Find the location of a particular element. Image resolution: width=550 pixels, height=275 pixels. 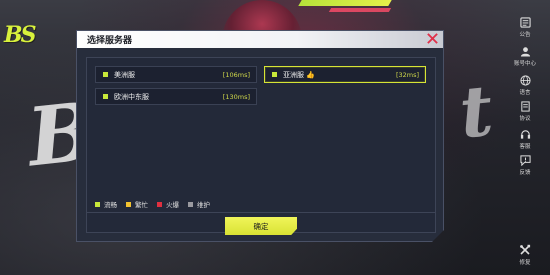

feedback-icon is located at coordinates (525, 160).